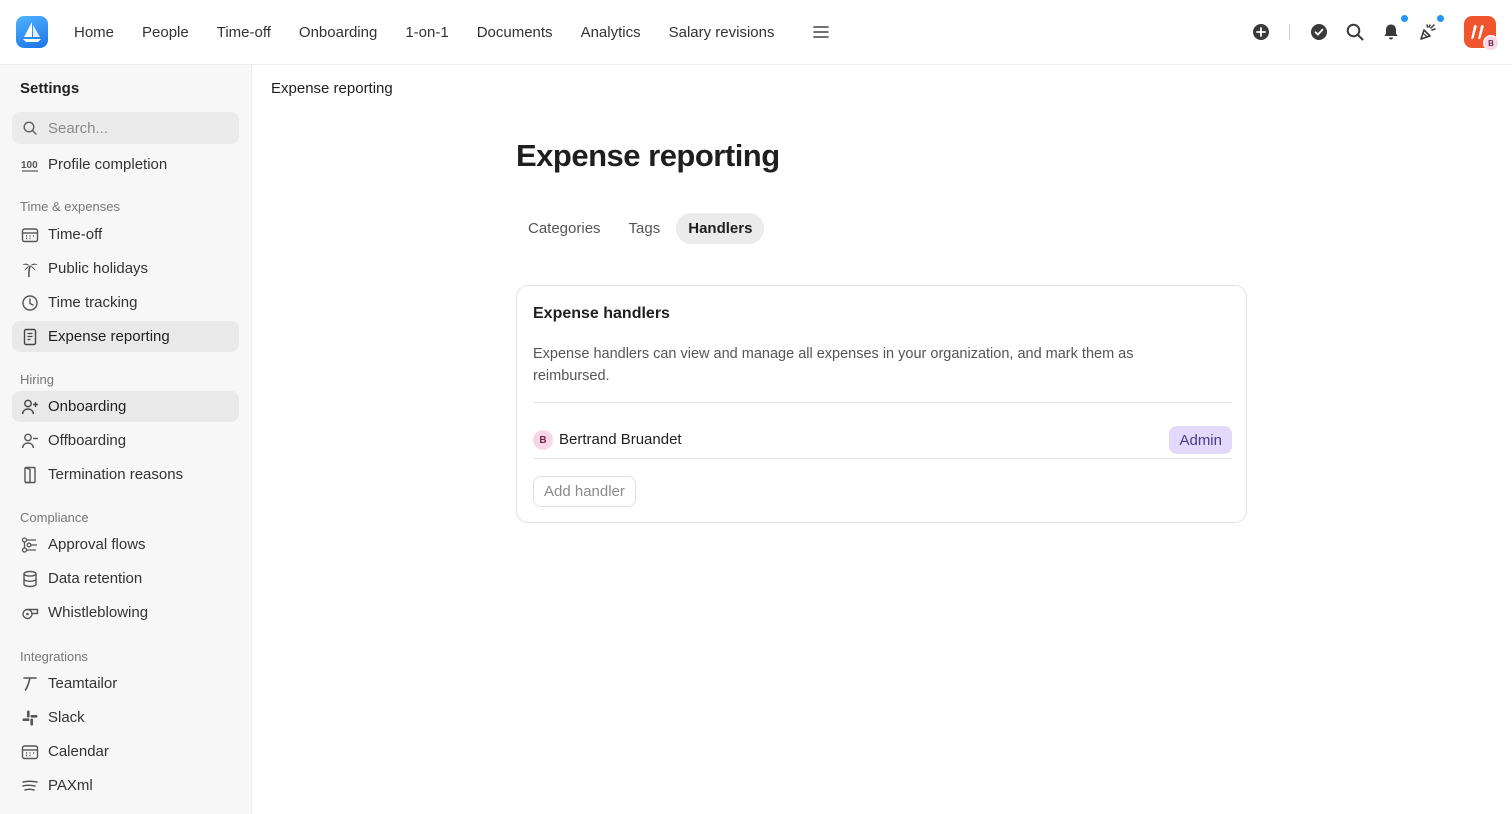  I want to click on sidebar-item-paxml: PAXml, so click(125, 785).